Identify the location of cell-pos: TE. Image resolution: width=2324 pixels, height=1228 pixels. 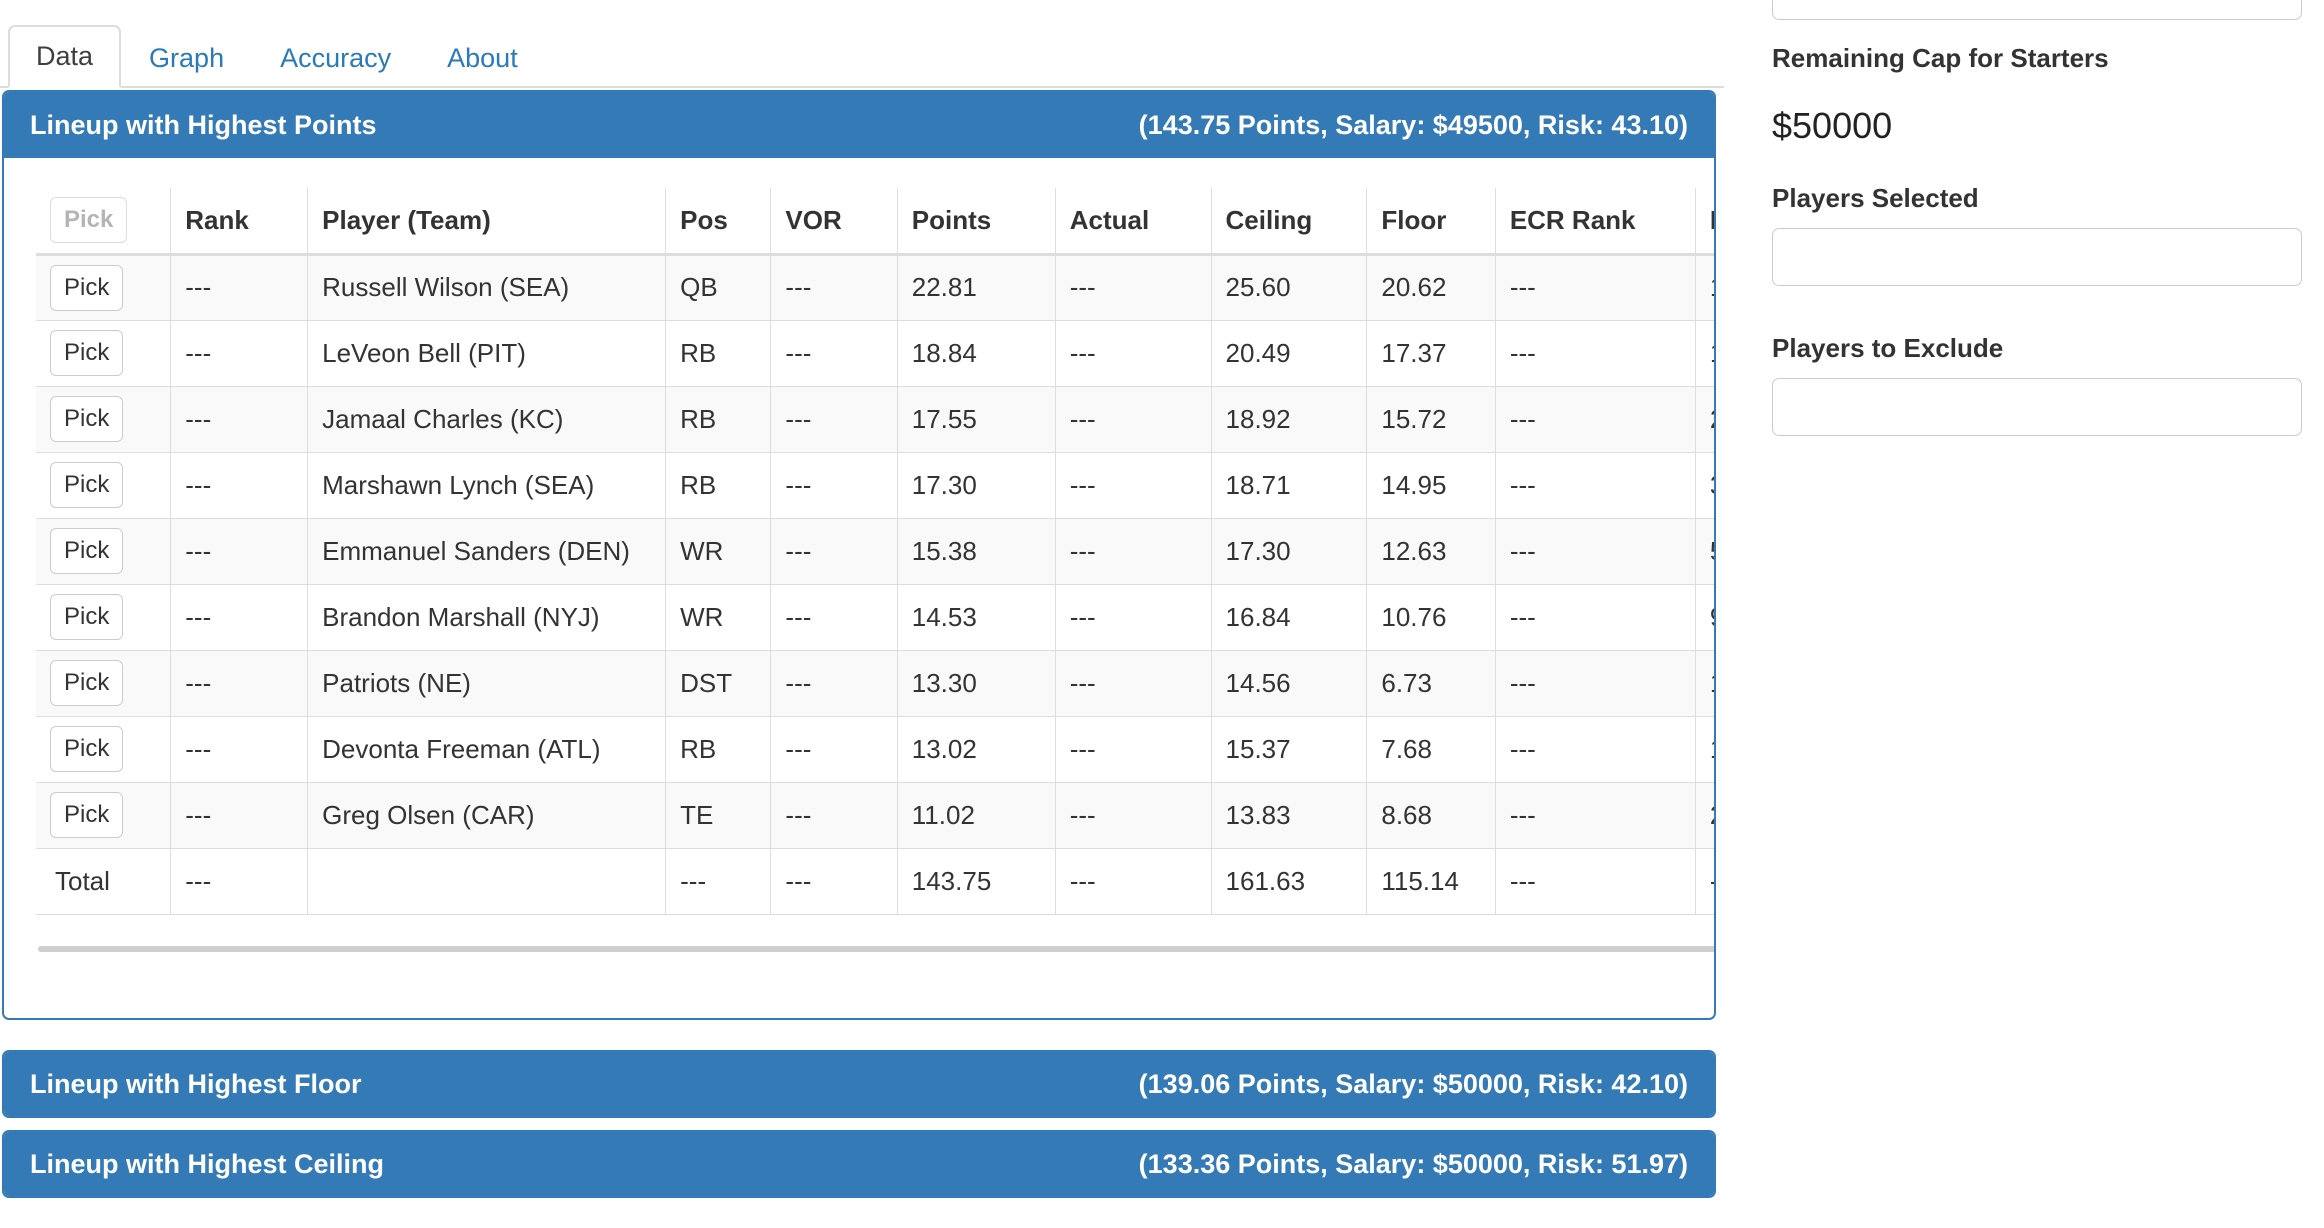
(718, 815).